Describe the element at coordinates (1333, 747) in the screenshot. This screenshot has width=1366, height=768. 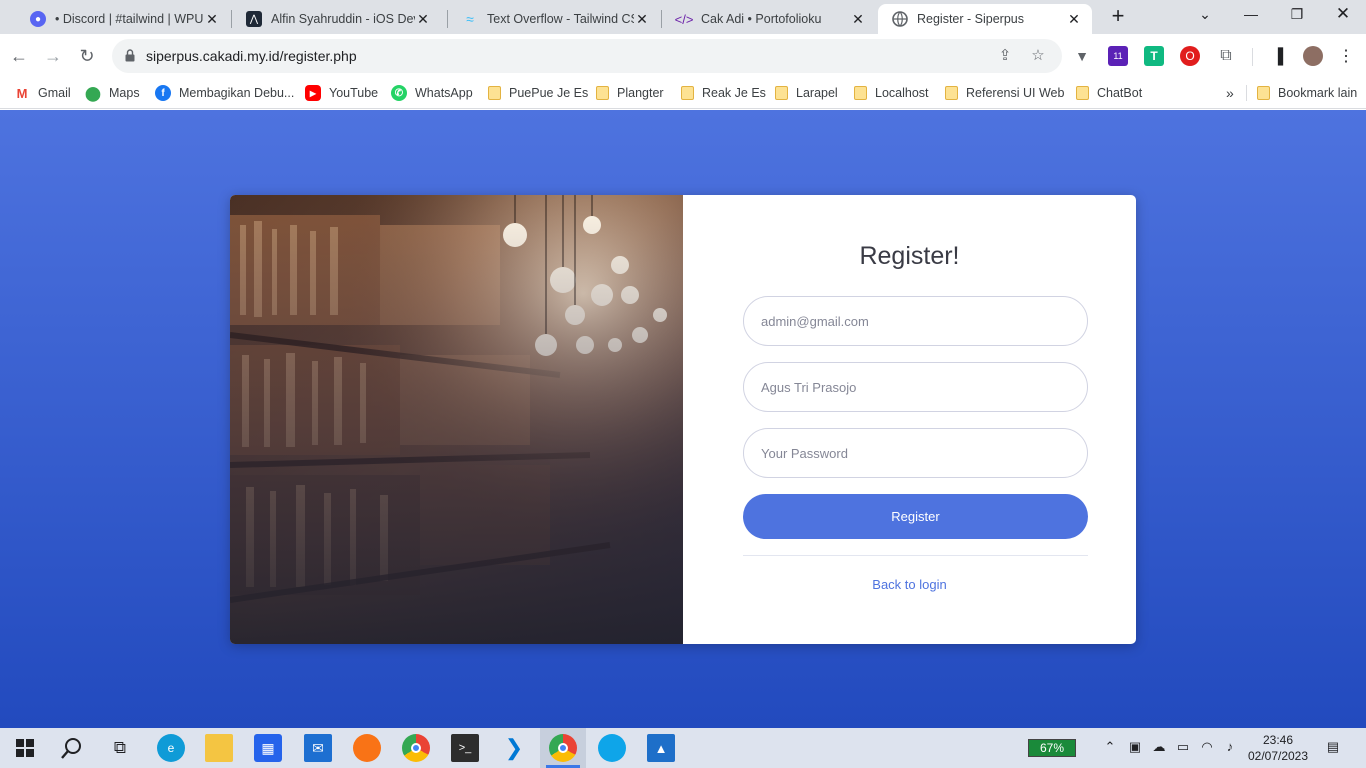
I see `notification-icon: ▤` at that location.